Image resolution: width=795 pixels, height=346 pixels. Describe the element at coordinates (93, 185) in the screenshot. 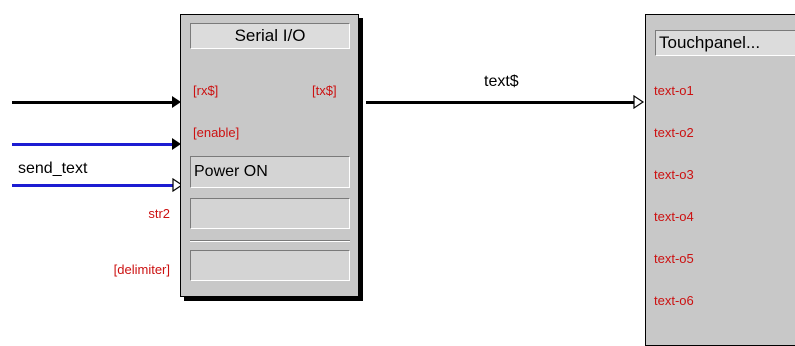

I see `send-text-wire` at that location.